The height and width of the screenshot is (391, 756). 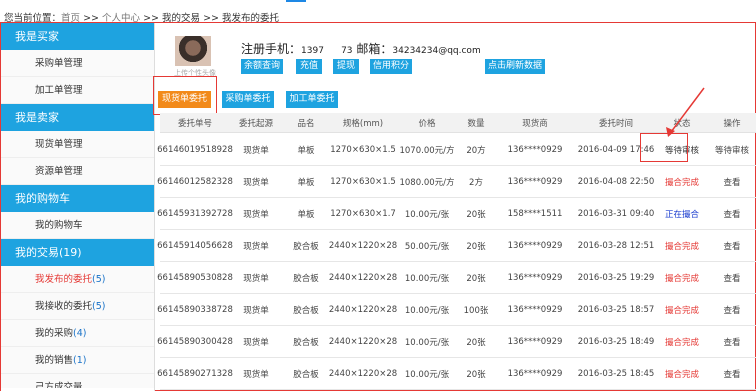 What do you see at coordinates (685, 112) in the screenshot?
I see `annotation-arrow` at bounding box center [685, 112].